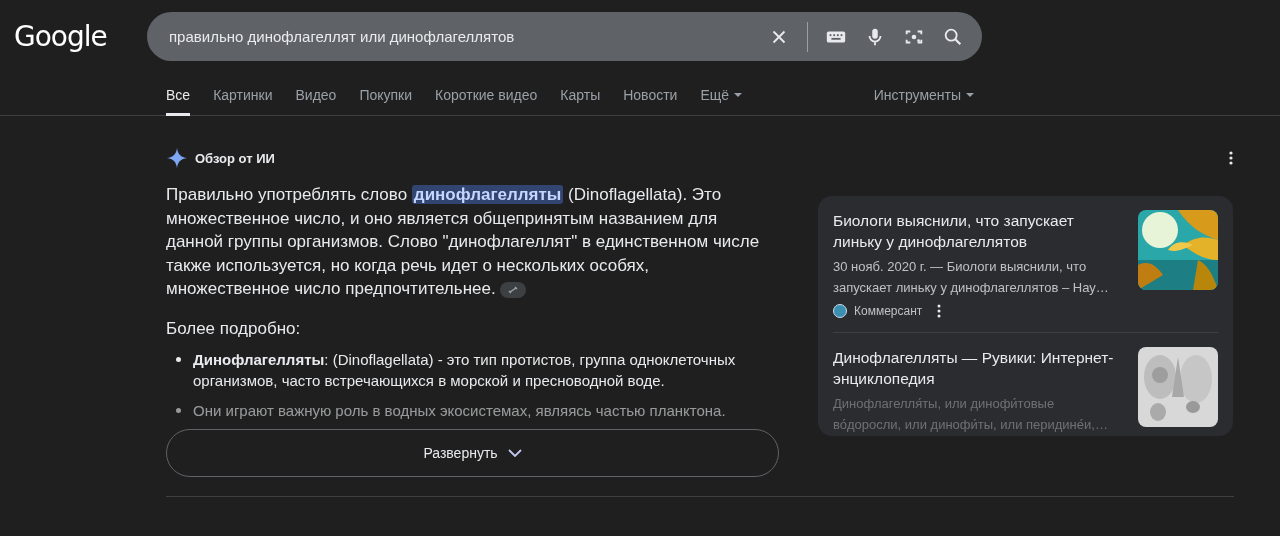 Image resolution: width=1280 pixels, height=536 pixels. I want to click on tab: Карты, so click(580, 96).